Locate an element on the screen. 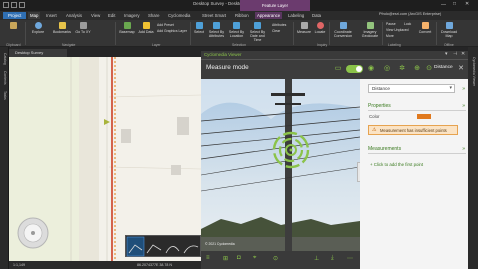 Image resolution: width=478 pixels, height=269 pixels. tab-insert: Insert is located at coordinates (51, 15).